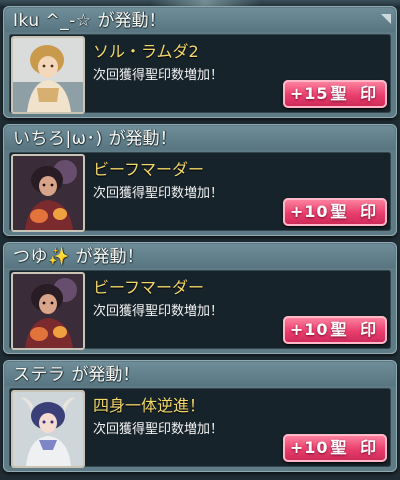 The image size is (400, 480). What do you see at coordinates (39, 375) in the screenshot?
I see `player-name: ステラ` at bounding box center [39, 375].